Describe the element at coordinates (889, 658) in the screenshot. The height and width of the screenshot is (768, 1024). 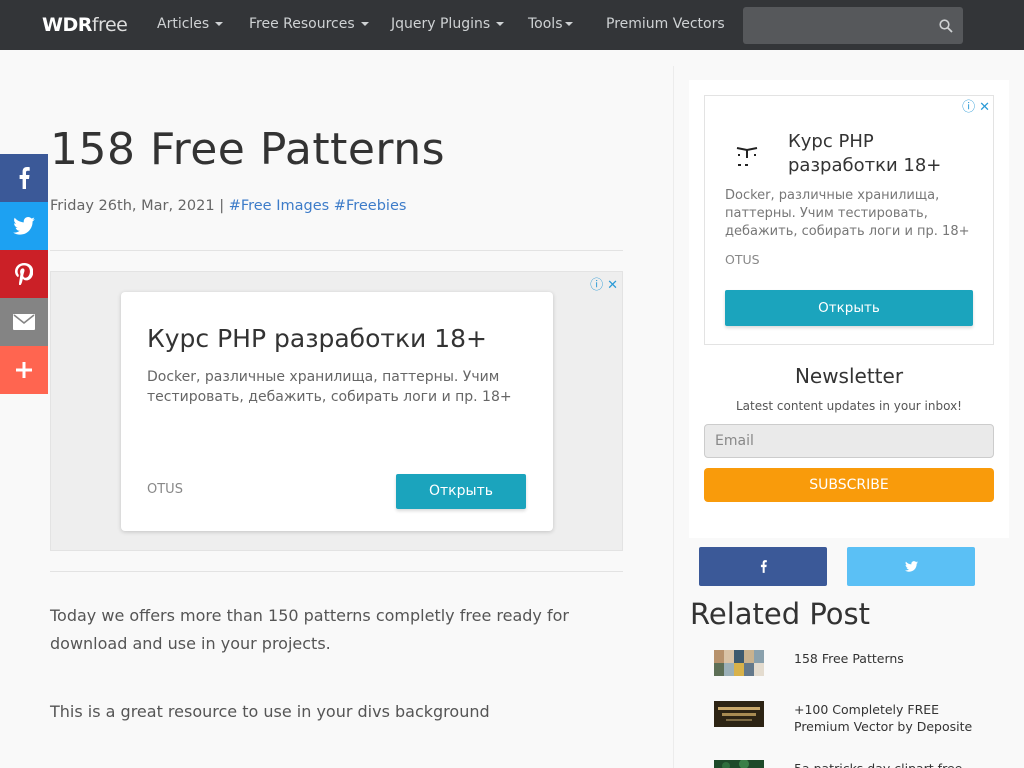
I see `related-post-link: 158 Free Patterns` at that location.